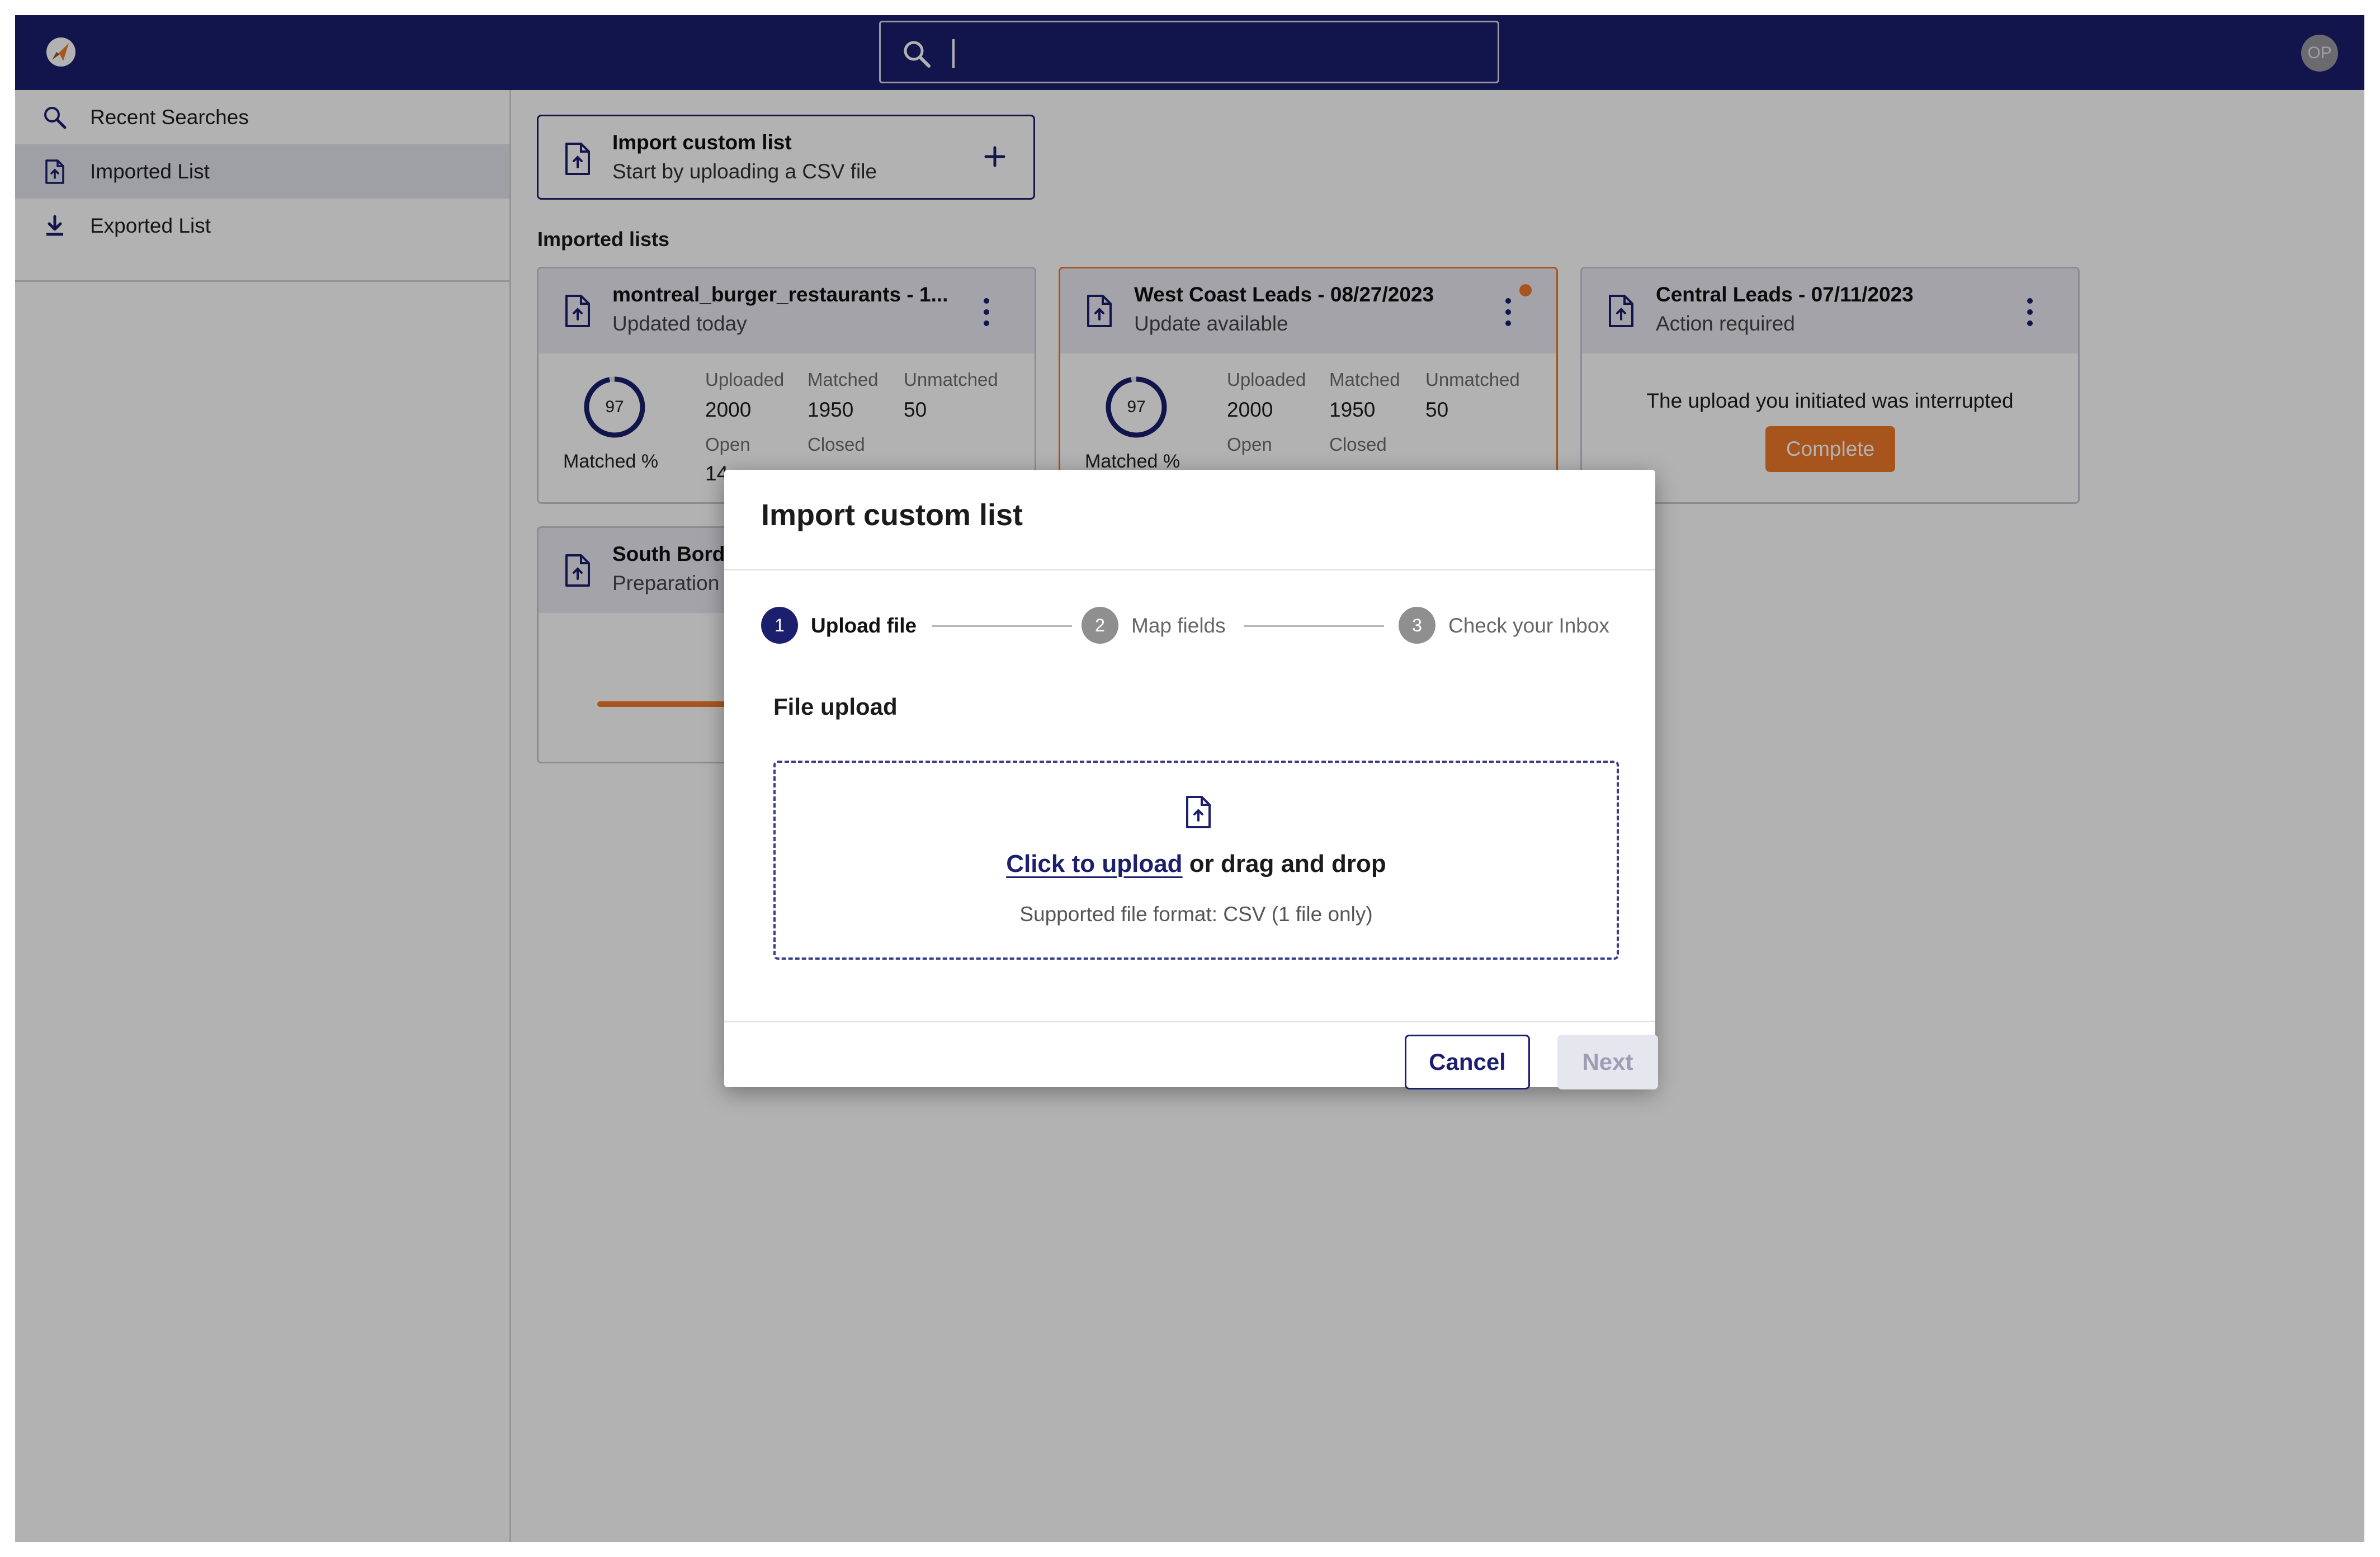 This screenshot has width=2380, height=1557. Describe the element at coordinates (1196, 915) in the screenshot. I see `dropzone-hint: Supported file format: CSV (1 file only)` at that location.